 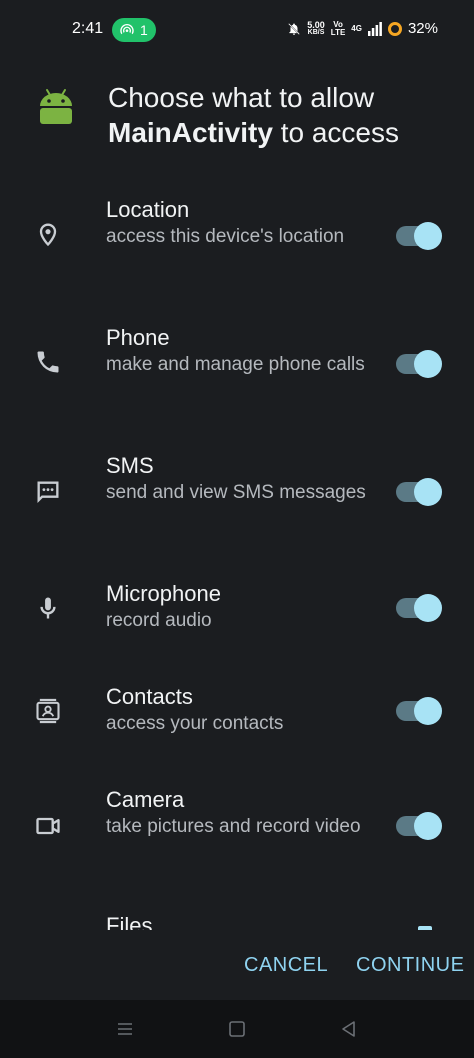 What do you see at coordinates (294, 28) in the screenshot?
I see `mute-bell-icon` at bounding box center [294, 28].